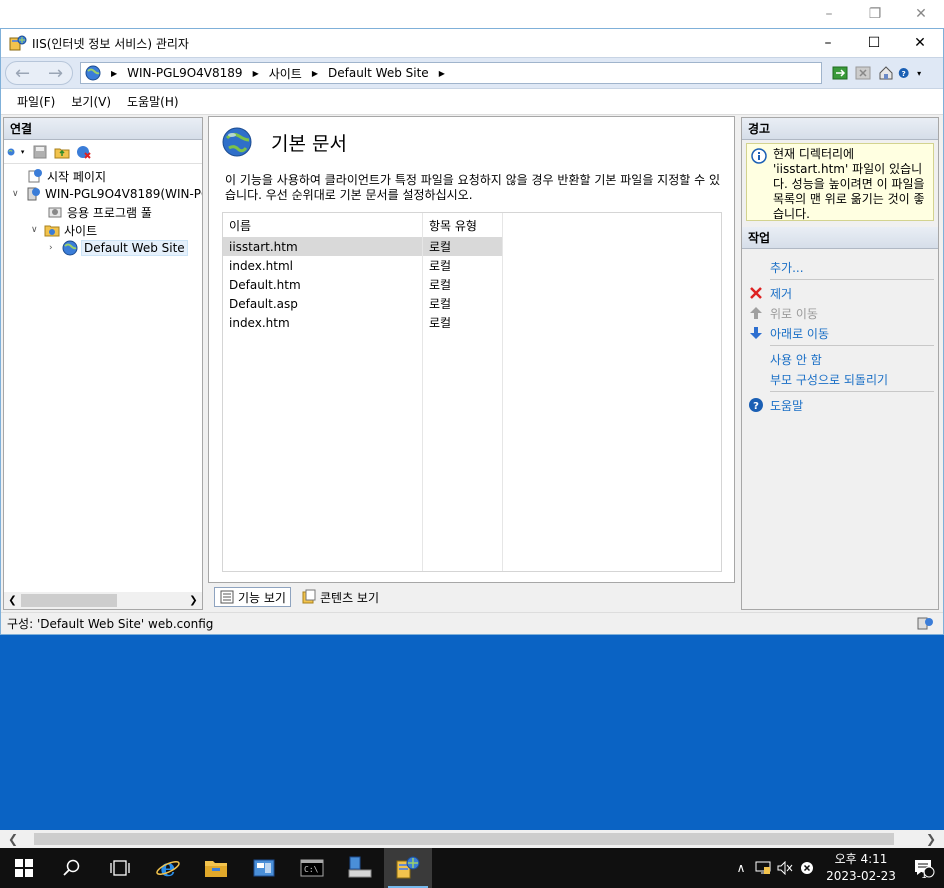 The image size is (944, 888). I want to click on status-bar: 구성: 'Default Web Site' web.config, so click(472, 623).